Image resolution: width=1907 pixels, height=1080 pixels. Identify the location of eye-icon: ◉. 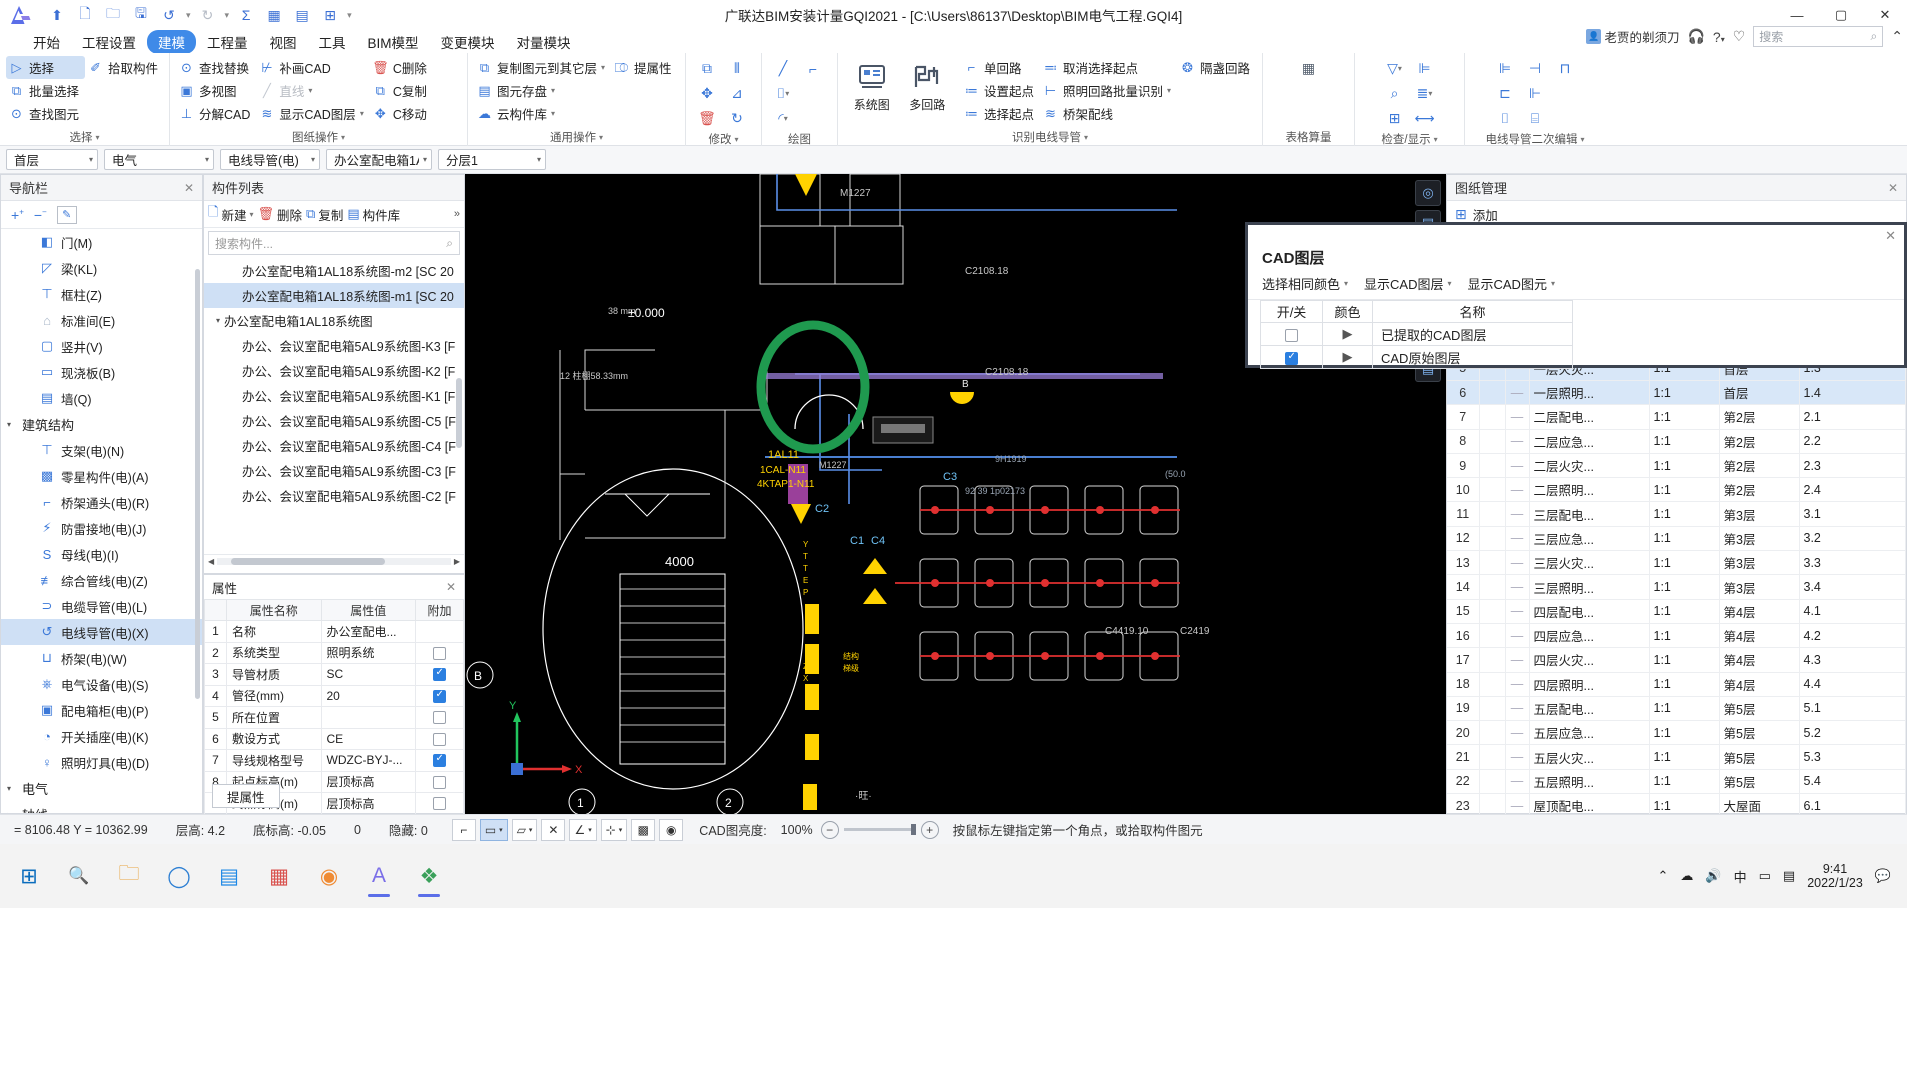
(671, 829).